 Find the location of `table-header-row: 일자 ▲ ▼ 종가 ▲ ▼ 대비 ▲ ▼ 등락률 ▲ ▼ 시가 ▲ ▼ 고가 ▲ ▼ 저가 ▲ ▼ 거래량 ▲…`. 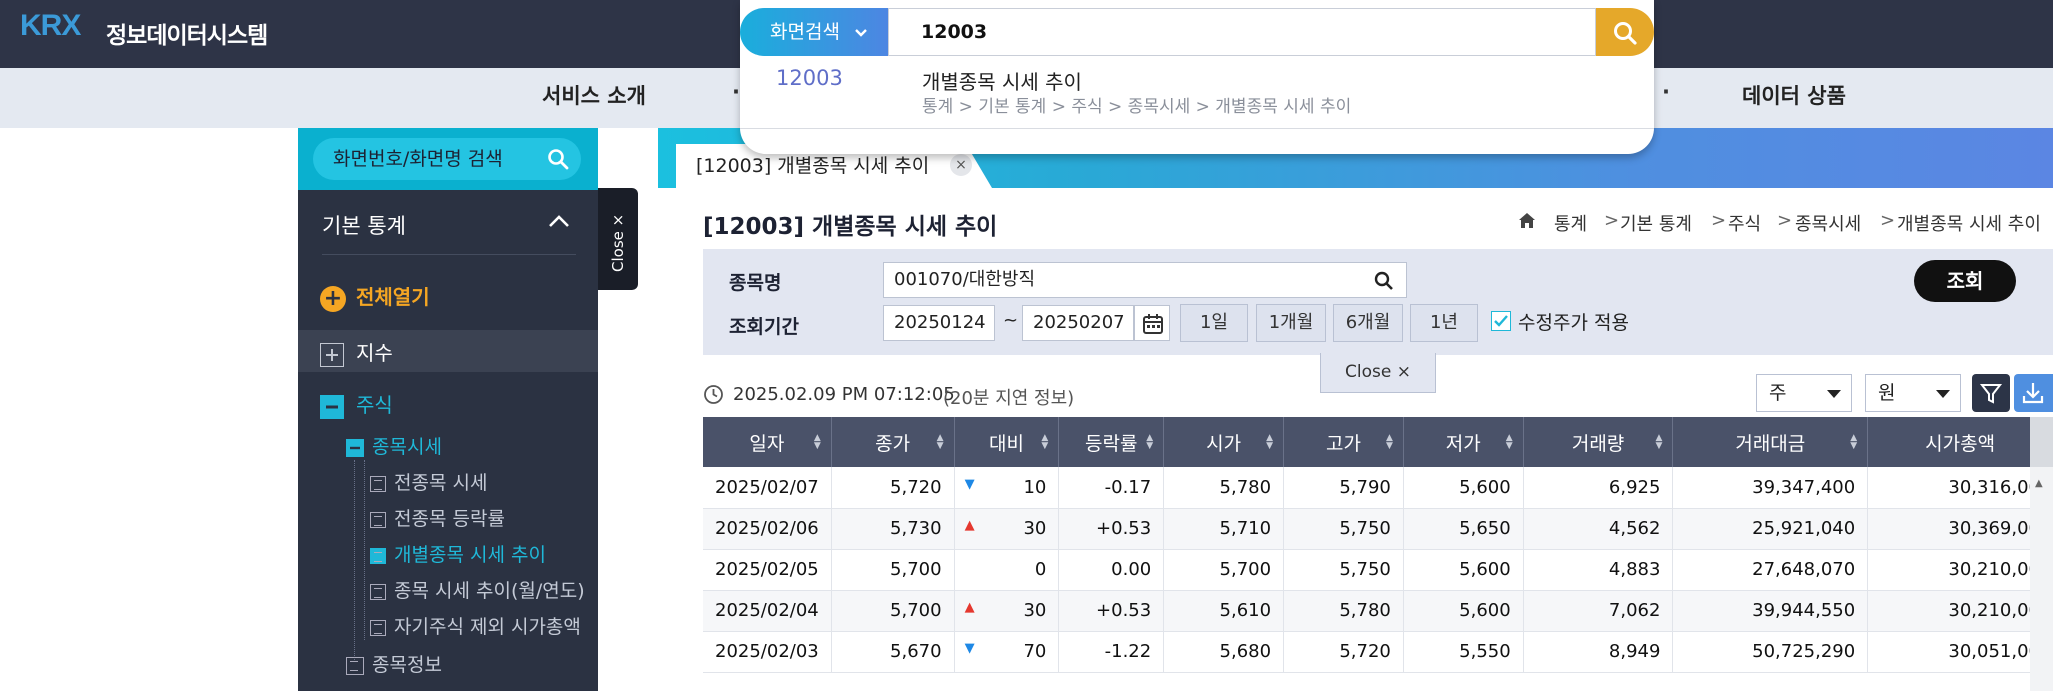

table-header-row: 일자 ▲ ▼ 종가 ▲ ▼ 대비 ▲ ▼ 등락률 ▲ ▼ 시가 ▲ ▼ 고가 ▲ ▼ 저가 ▲ ▼ 거래량 ▲… is located at coordinates (1378, 442).